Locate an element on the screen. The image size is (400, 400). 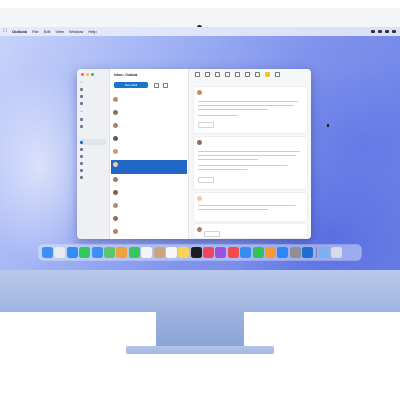
reminders-icon is located at coordinates (171, 252).